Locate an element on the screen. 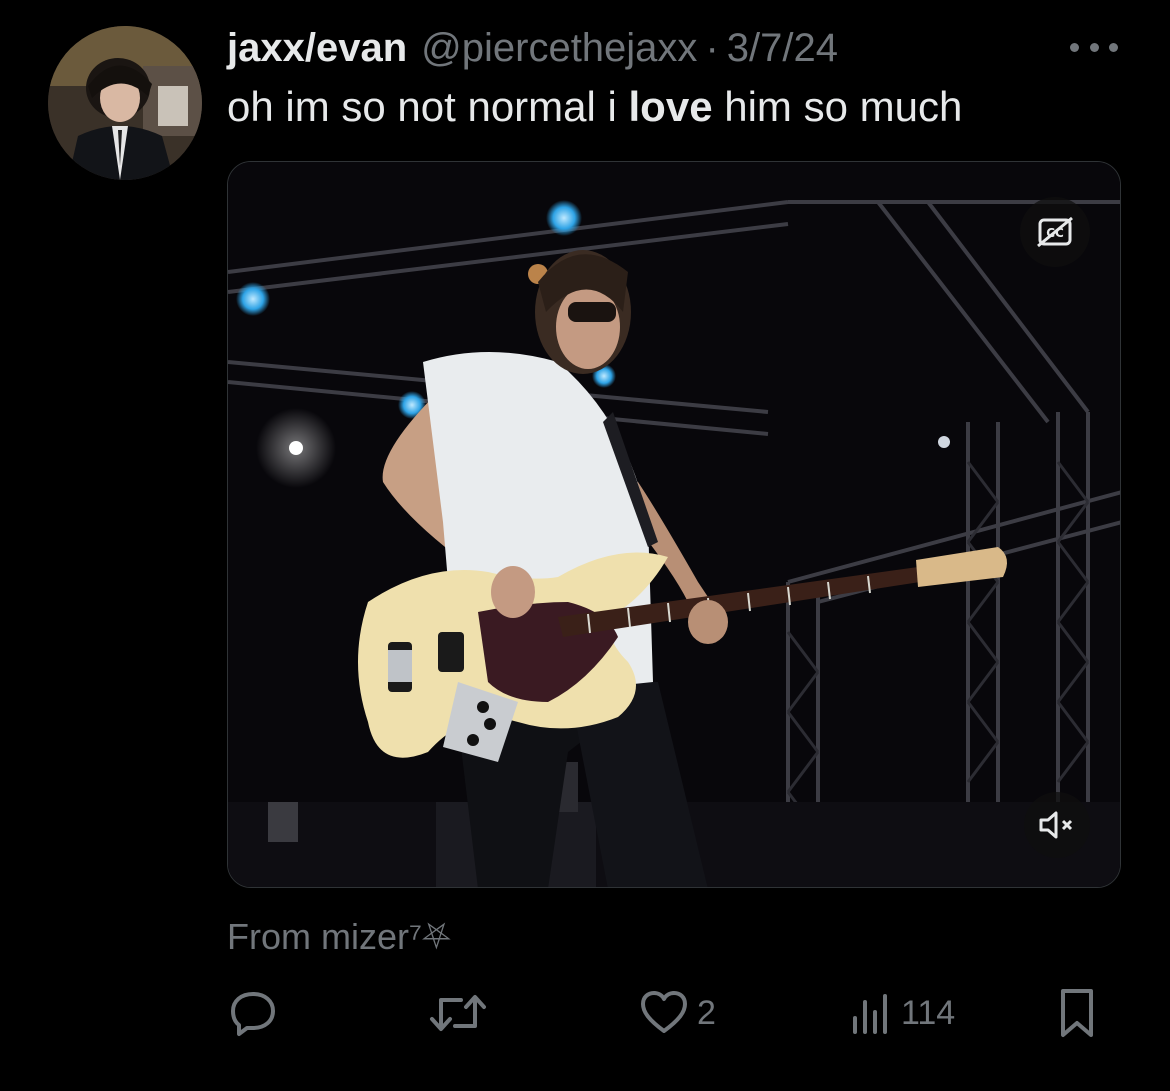 The image size is (1170, 1091). captions-button: CC is located at coordinates (1055, 232).